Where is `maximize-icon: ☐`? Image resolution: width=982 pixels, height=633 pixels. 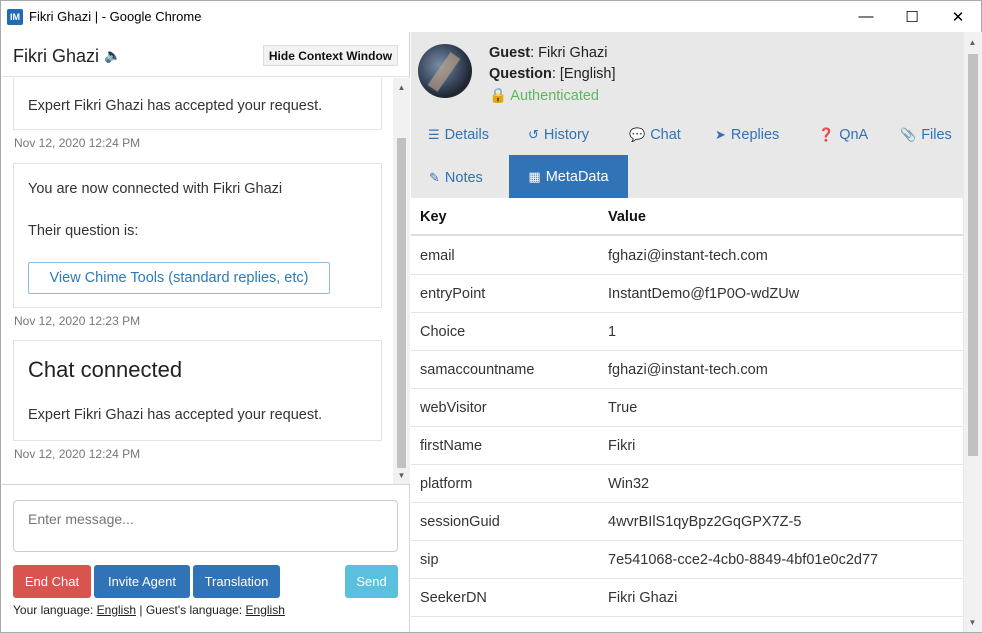
maximize-icon: ☐ is located at coordinates (912, 16).